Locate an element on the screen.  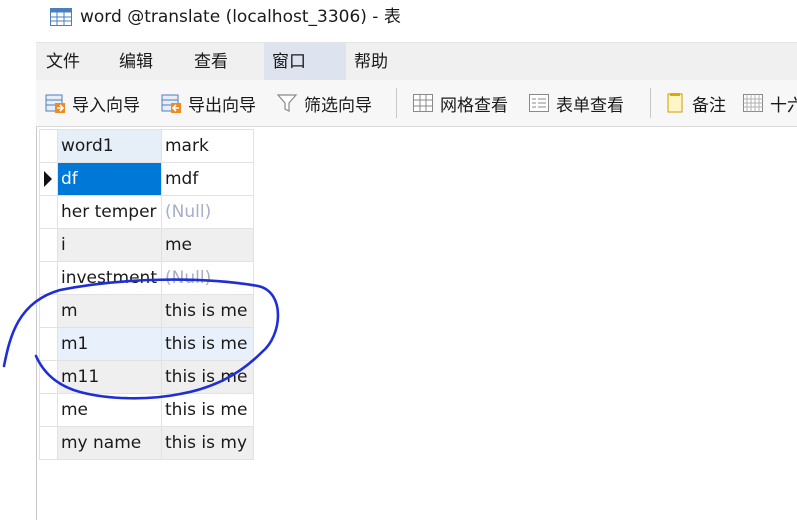
export-wizard-button: 导出向导 is located at coordinates (208, 103).